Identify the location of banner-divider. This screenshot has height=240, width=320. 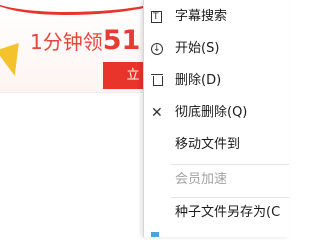
(75, 92).